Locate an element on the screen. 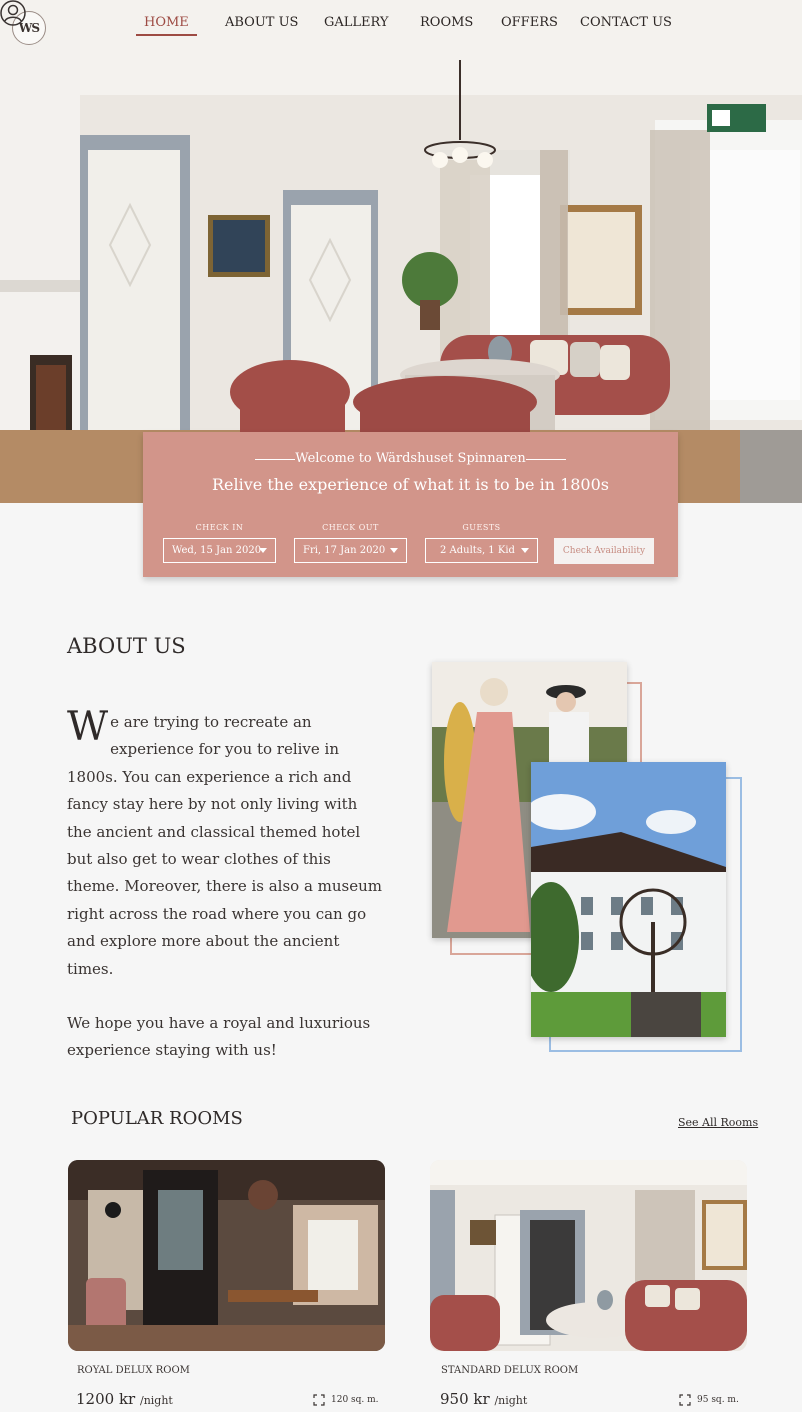  standard-room-image is located at coordinates (588, 1255).